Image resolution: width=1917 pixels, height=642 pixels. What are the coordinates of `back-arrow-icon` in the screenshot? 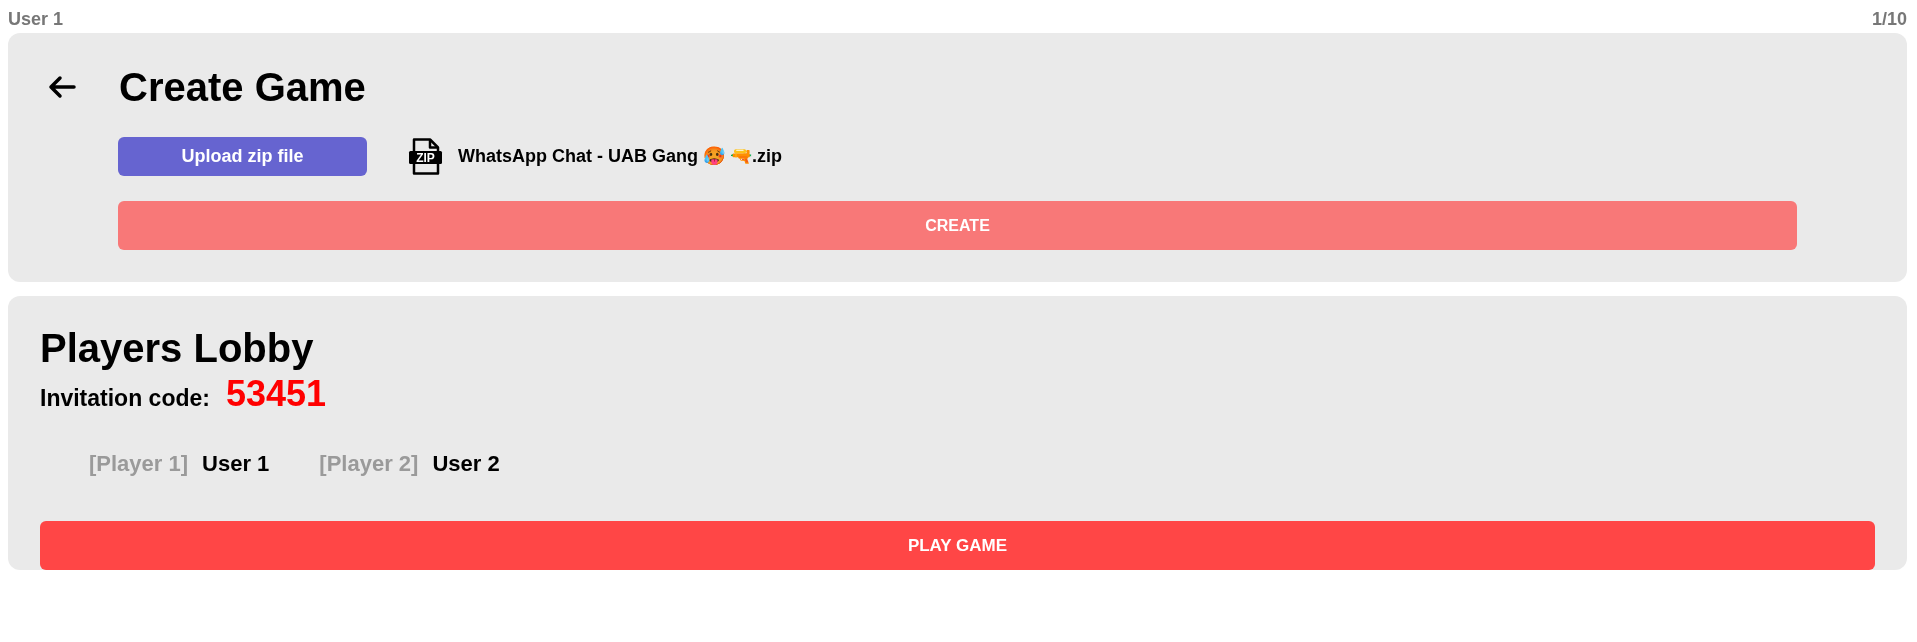 It's located at (62, 87).